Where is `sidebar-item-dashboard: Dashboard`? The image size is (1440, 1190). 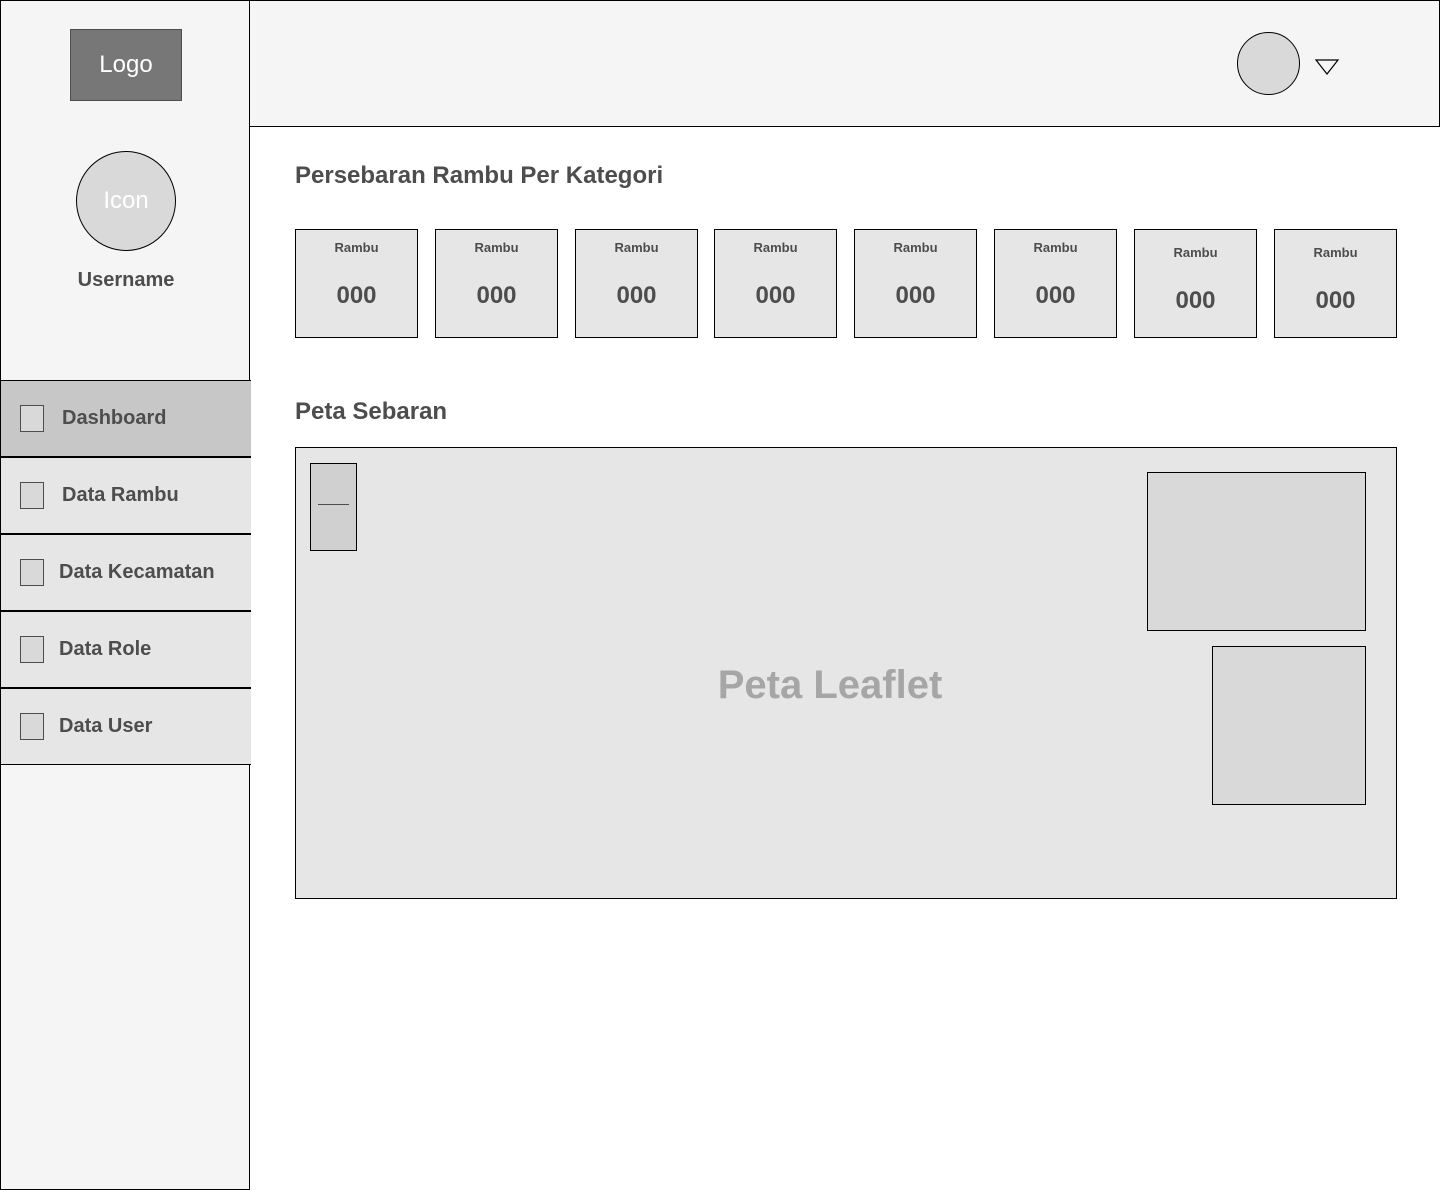
sidebar-item-dashboard: Dashboard is located at coordinates (126, 418).